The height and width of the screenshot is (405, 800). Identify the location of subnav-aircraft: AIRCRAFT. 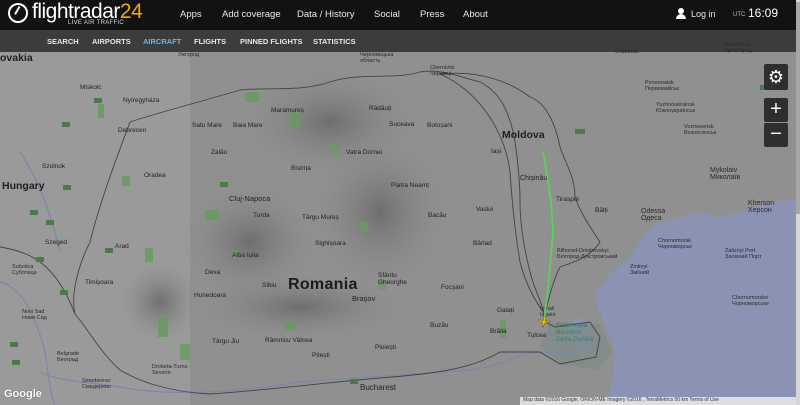
(162, 41).